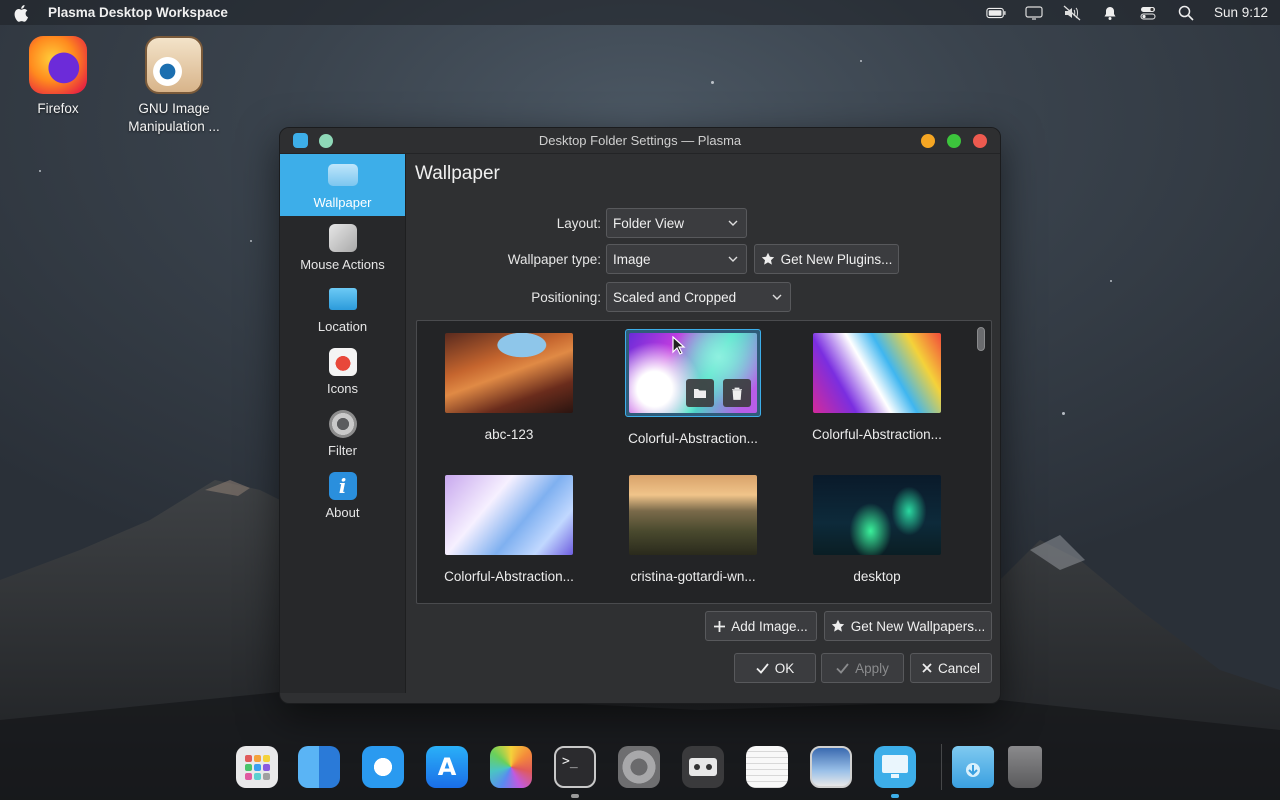 This screenshot has height=800, width=1280. Describe the element at coordinates (720, 626) in the screenshot. I see `plus-icon` at that location.